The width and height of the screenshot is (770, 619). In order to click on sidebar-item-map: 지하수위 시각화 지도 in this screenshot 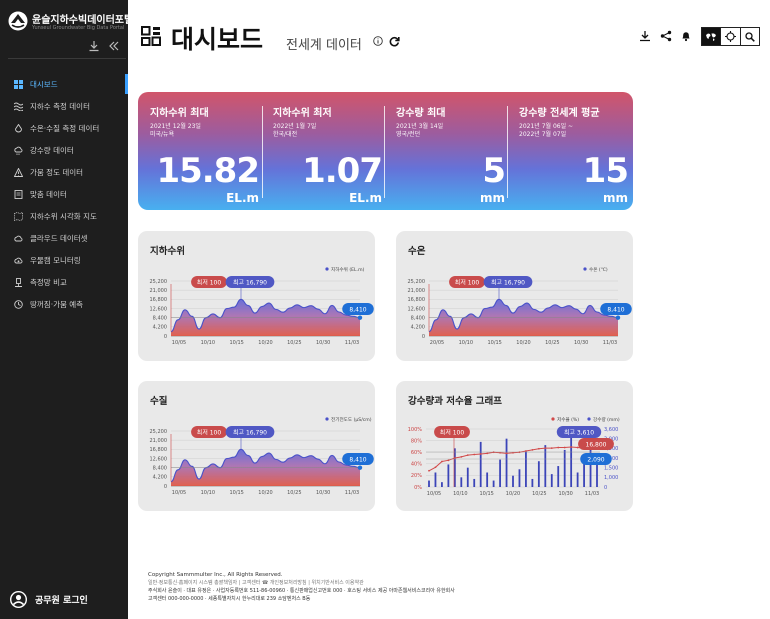, I will do `click(64, 216)`.